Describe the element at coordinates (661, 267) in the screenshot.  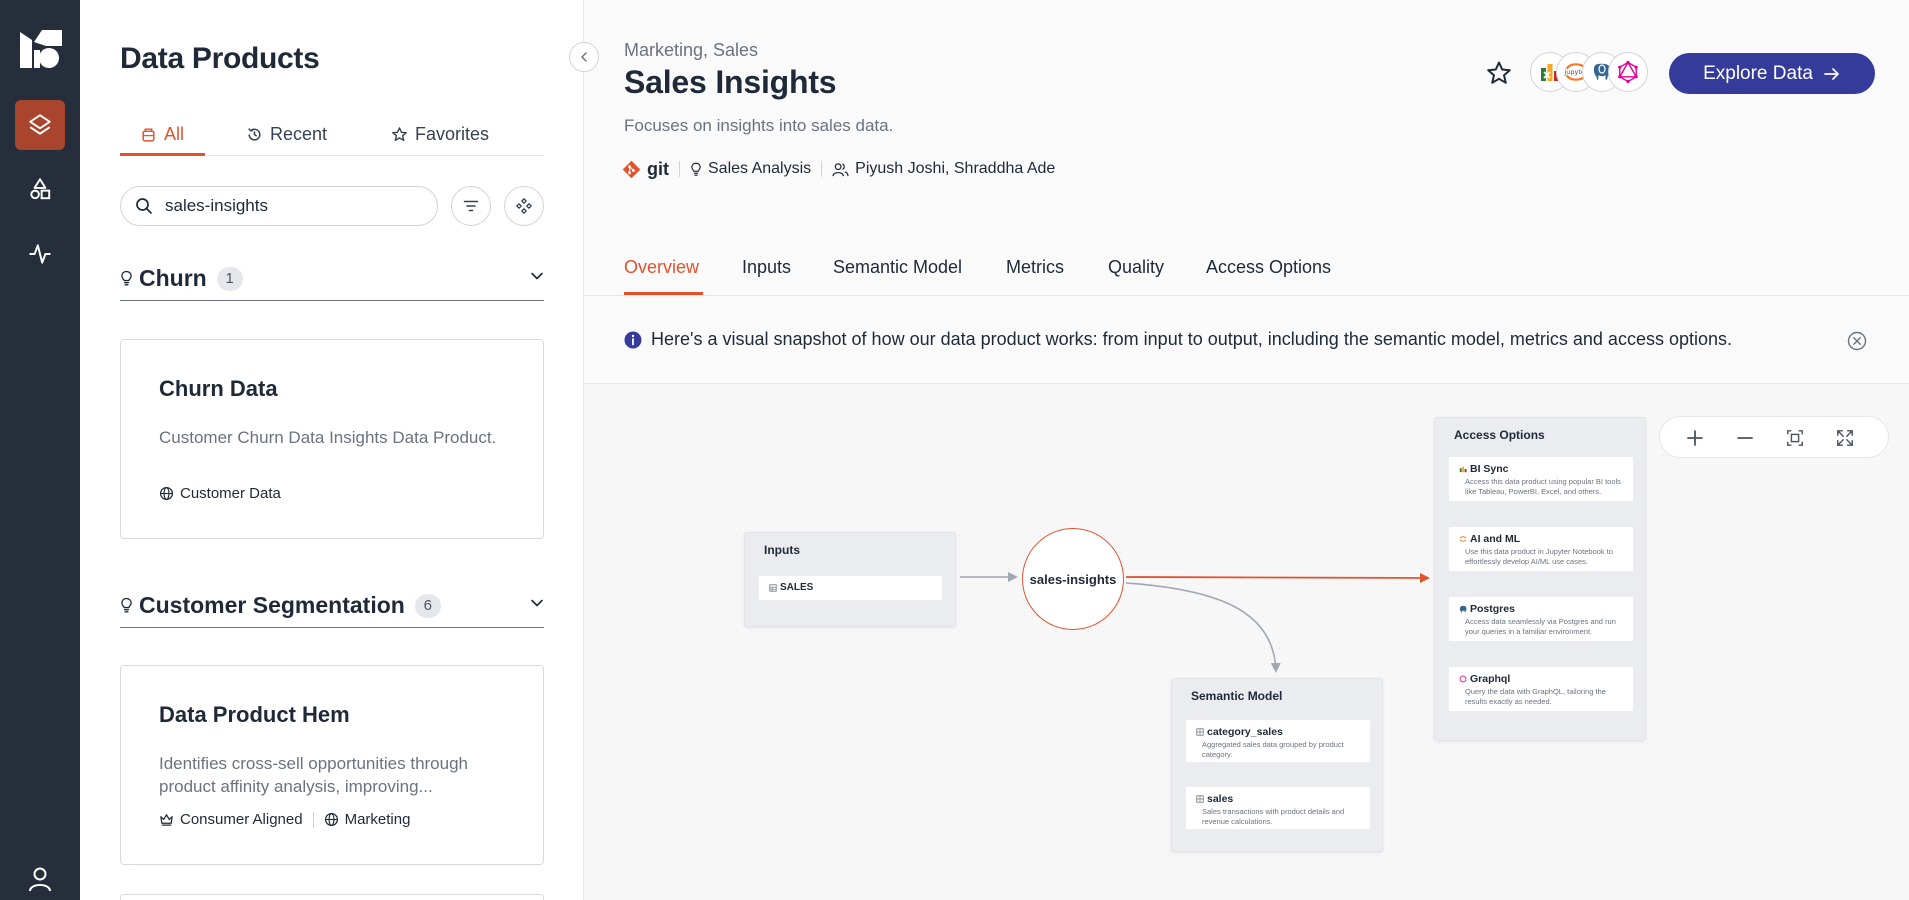
I see `tab-overview: Overview` at that location.